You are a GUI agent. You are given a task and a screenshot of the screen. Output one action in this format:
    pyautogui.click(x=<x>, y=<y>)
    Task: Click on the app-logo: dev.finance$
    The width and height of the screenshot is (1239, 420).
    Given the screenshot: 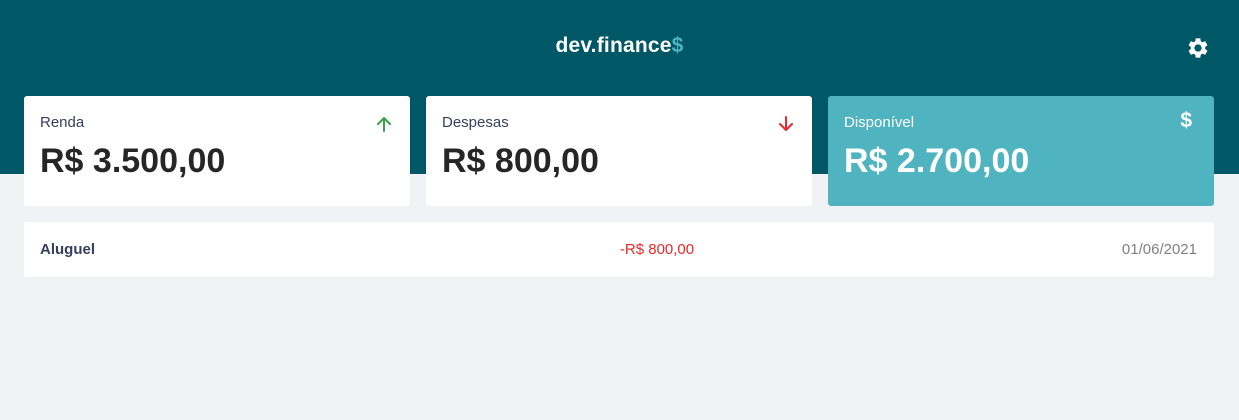 What is the action you would take?
    pyautogui.click(x=619, y=46)
    